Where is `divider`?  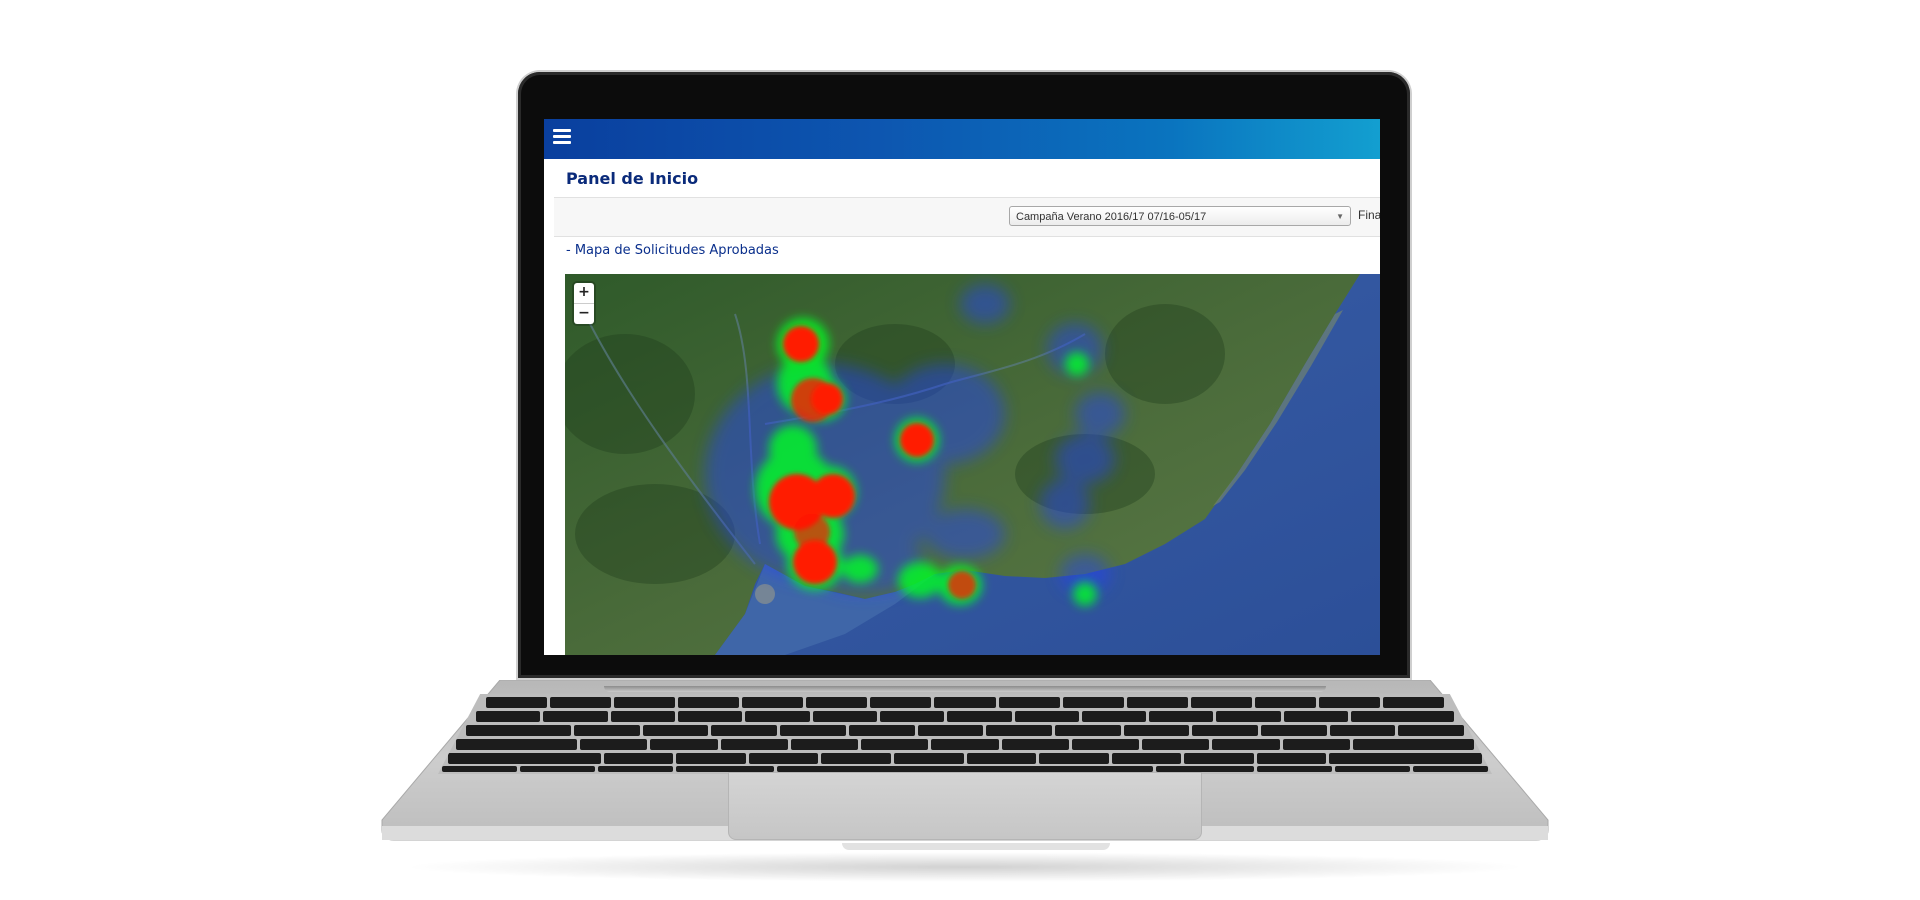
divider is located at coordinates (967, 236).